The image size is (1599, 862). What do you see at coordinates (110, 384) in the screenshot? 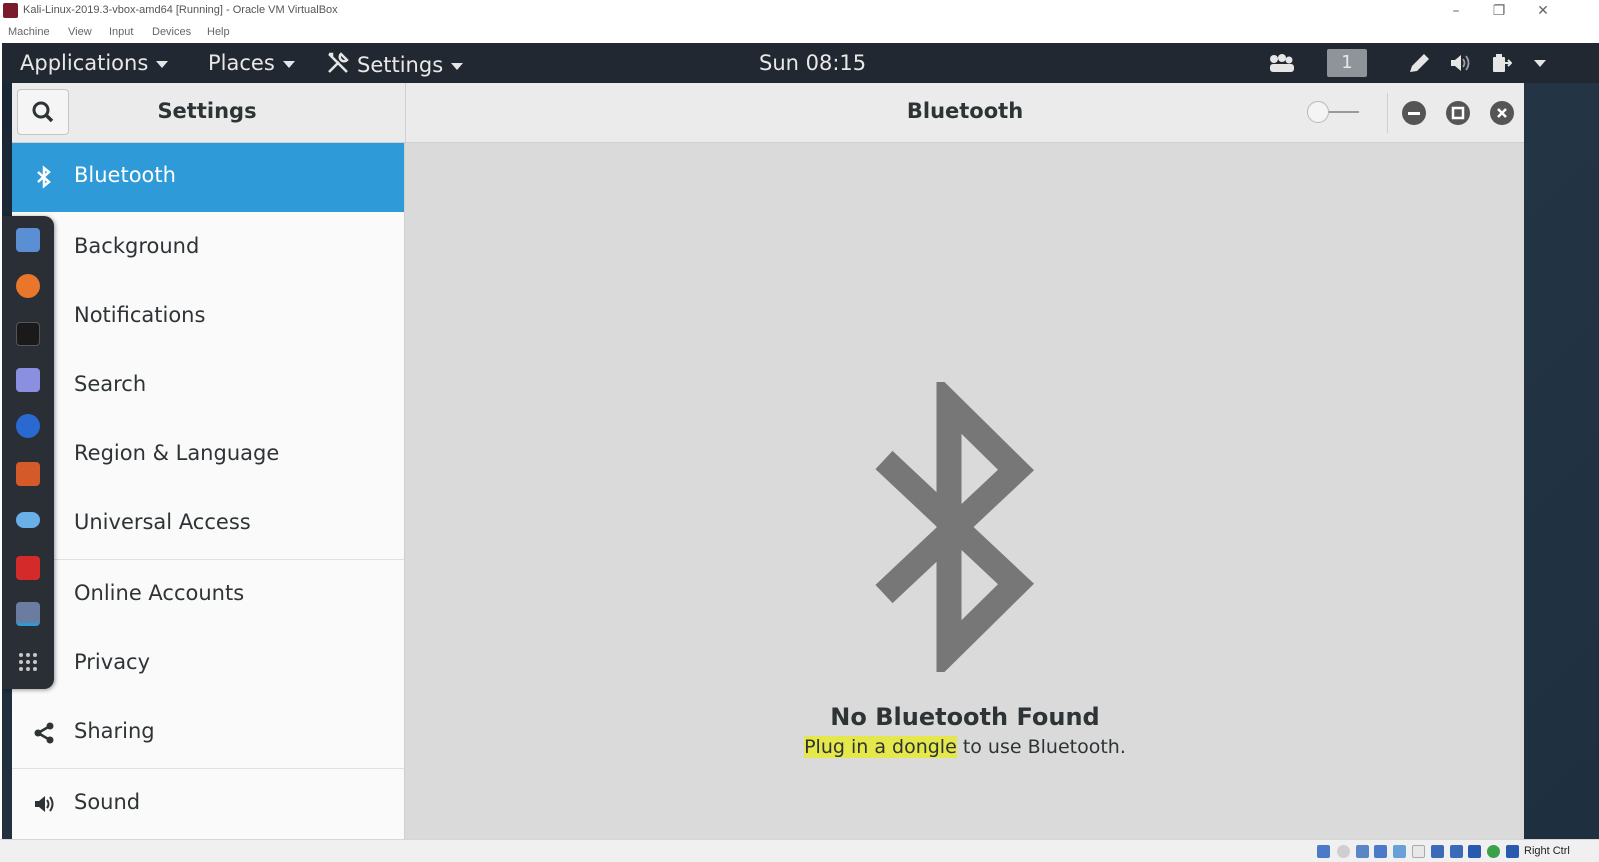
I see `sidebar-item-label: Search` at bounding box center [110, 384].